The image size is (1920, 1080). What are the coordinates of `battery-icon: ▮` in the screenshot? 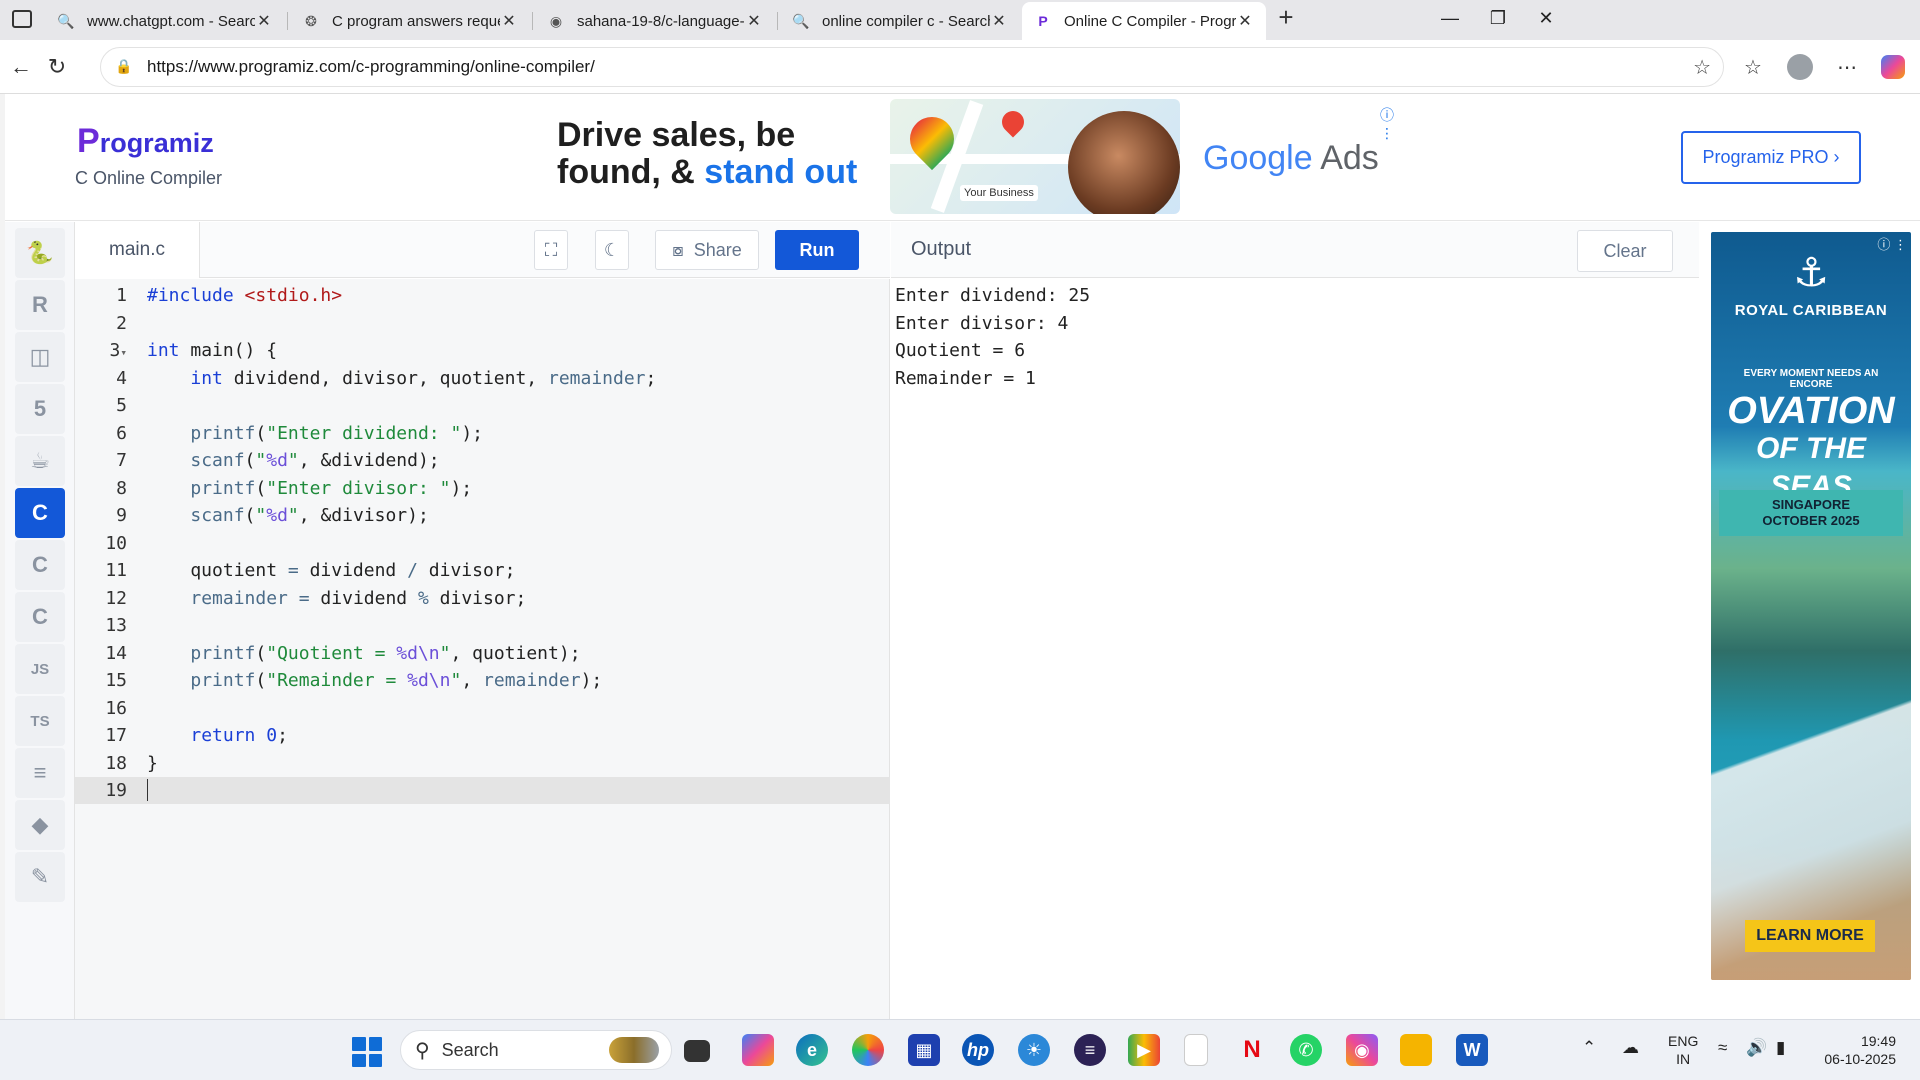 It's located at (1780, 1048).